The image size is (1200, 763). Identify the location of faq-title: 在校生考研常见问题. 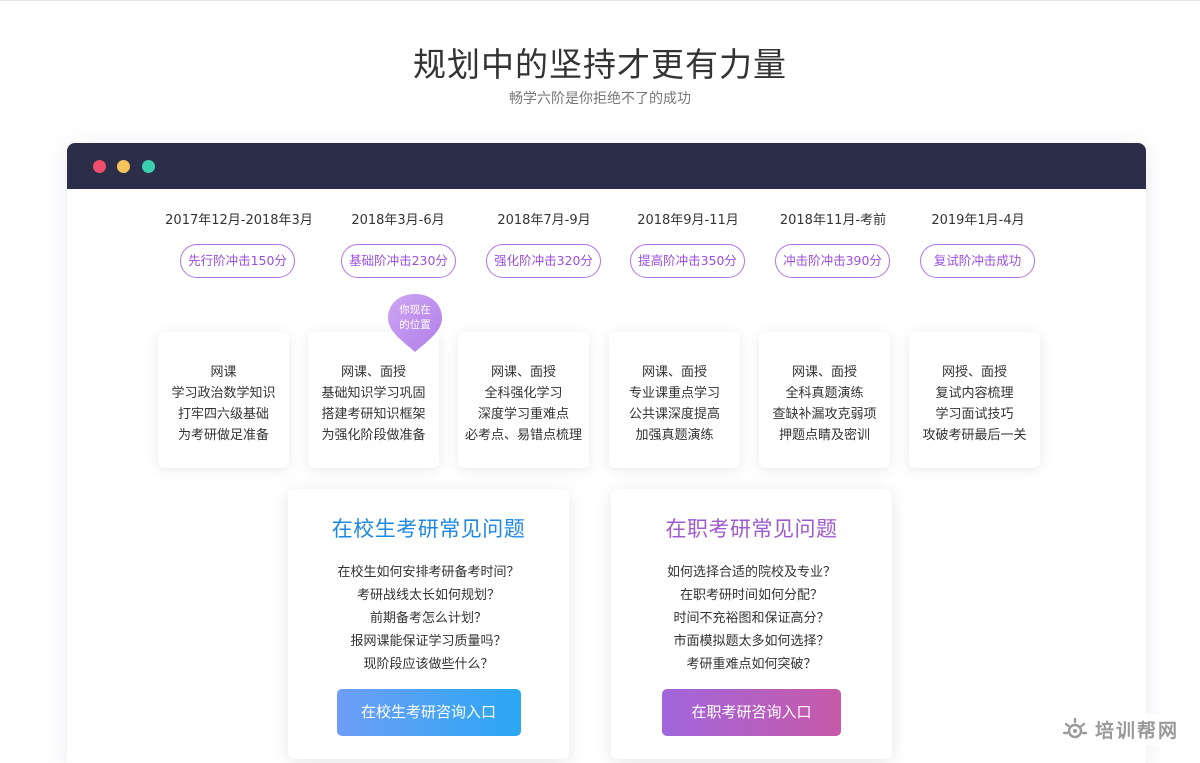
(428, 529).